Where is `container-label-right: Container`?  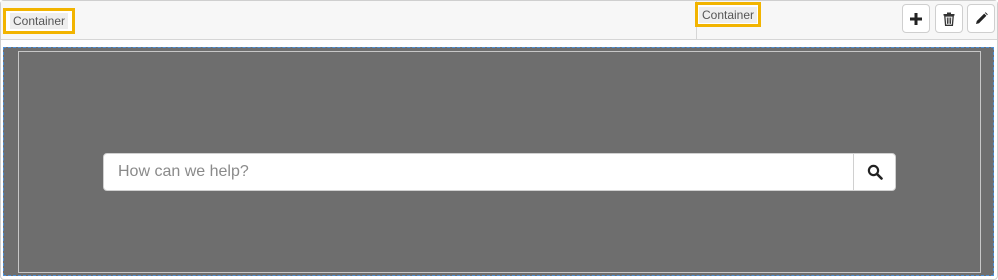
container-label-right: Container is located at coordinates (728, 14).